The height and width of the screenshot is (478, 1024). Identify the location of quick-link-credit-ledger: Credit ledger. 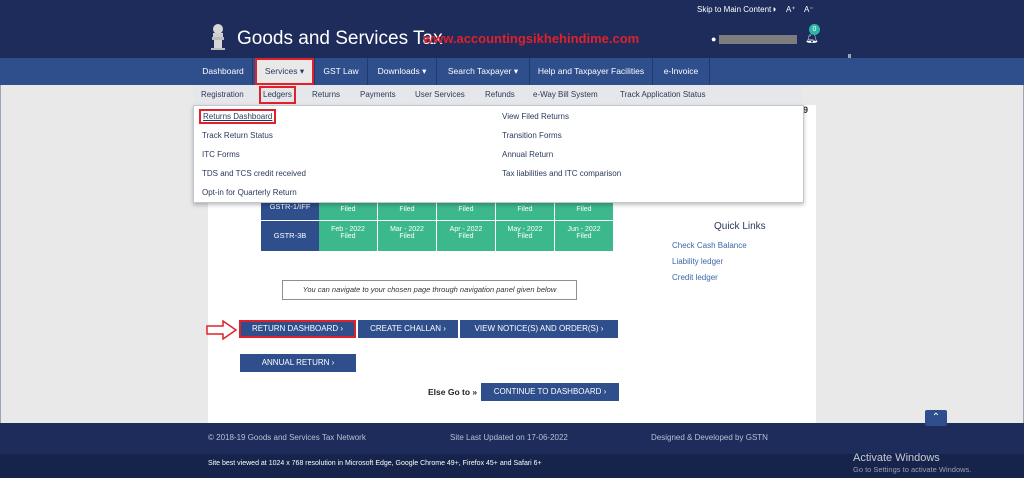
(695, 277).